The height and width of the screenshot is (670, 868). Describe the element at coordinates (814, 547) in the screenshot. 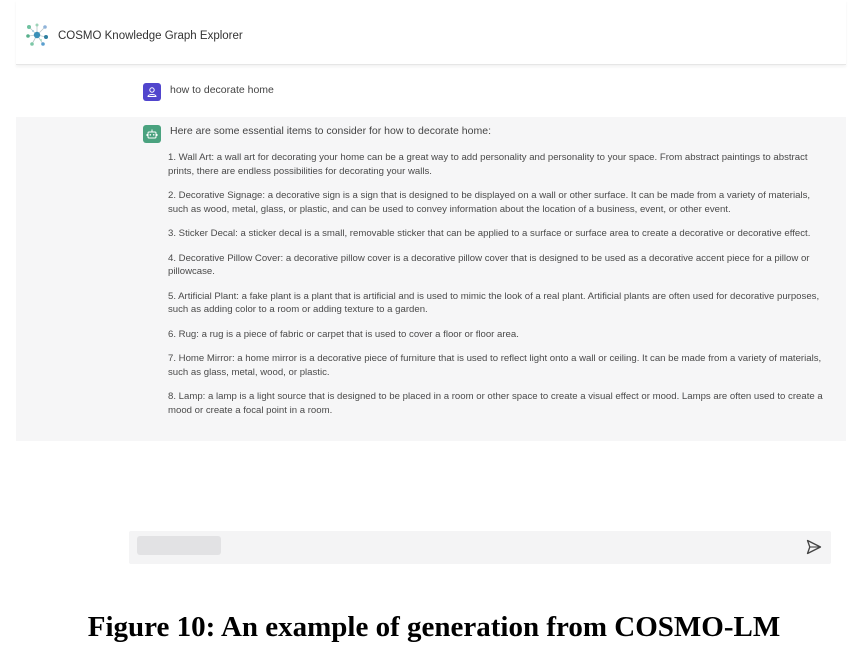

I see `send-icon` at that location.